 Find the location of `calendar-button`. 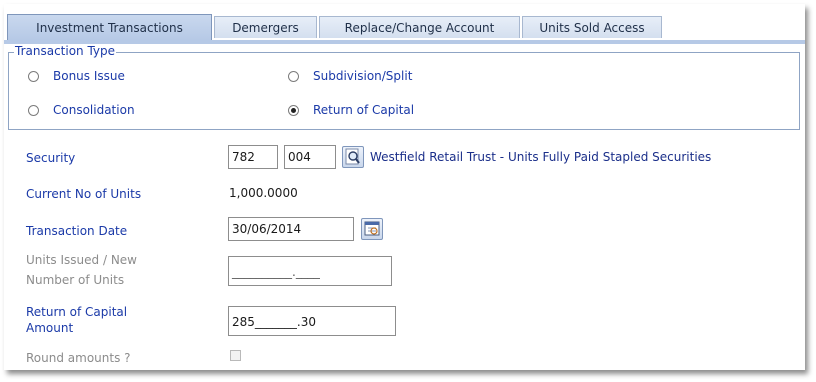

calendar-button is located at coordinates (372, 229).